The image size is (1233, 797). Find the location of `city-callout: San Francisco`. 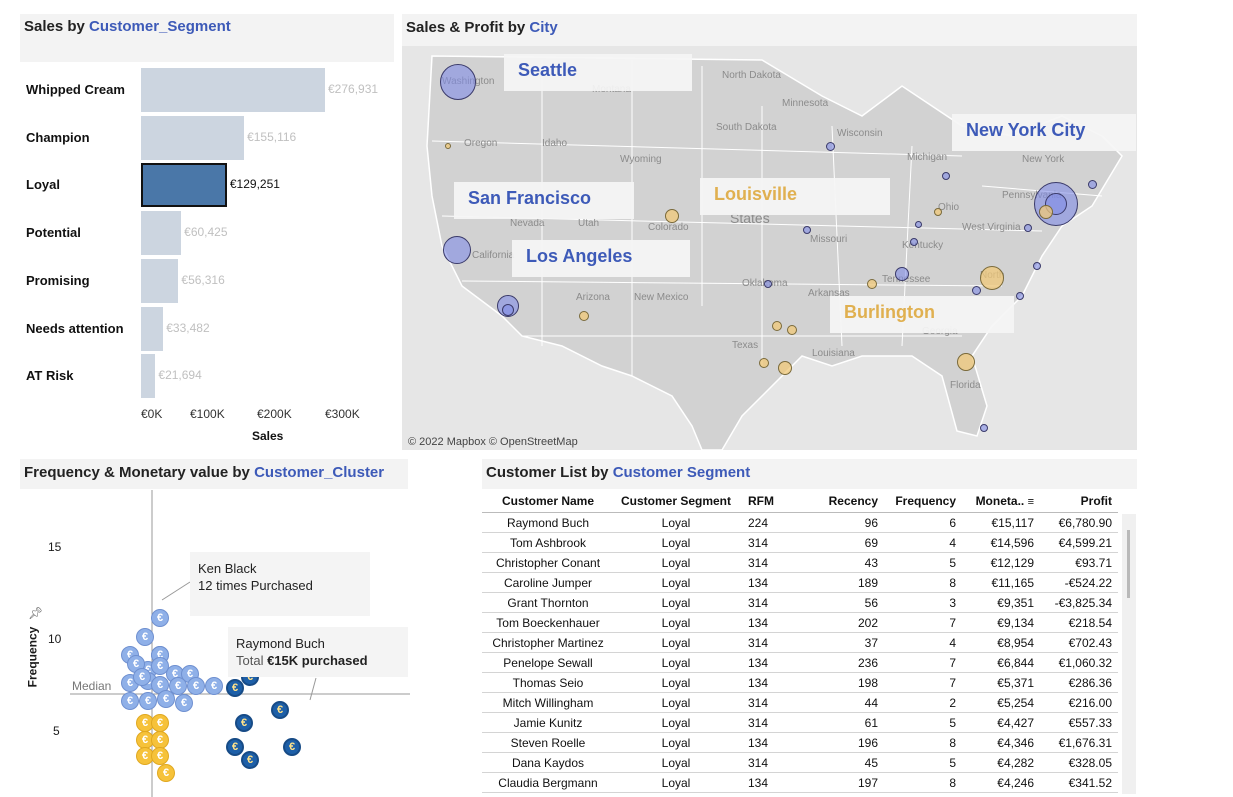

city-callout: San Francisco is located at coordinates (544, 200).